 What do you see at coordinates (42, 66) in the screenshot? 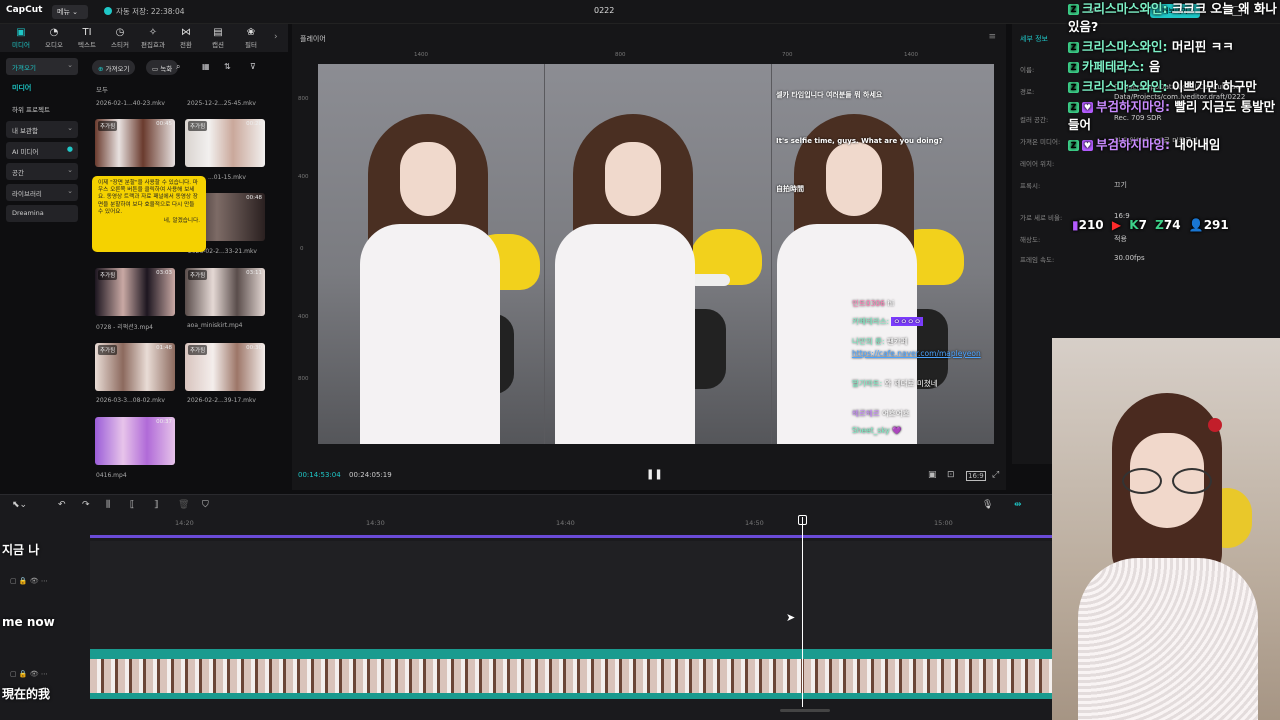
I see `sidebar-item-import: 가져오기 ⌄` at bounding box center [42, 66].